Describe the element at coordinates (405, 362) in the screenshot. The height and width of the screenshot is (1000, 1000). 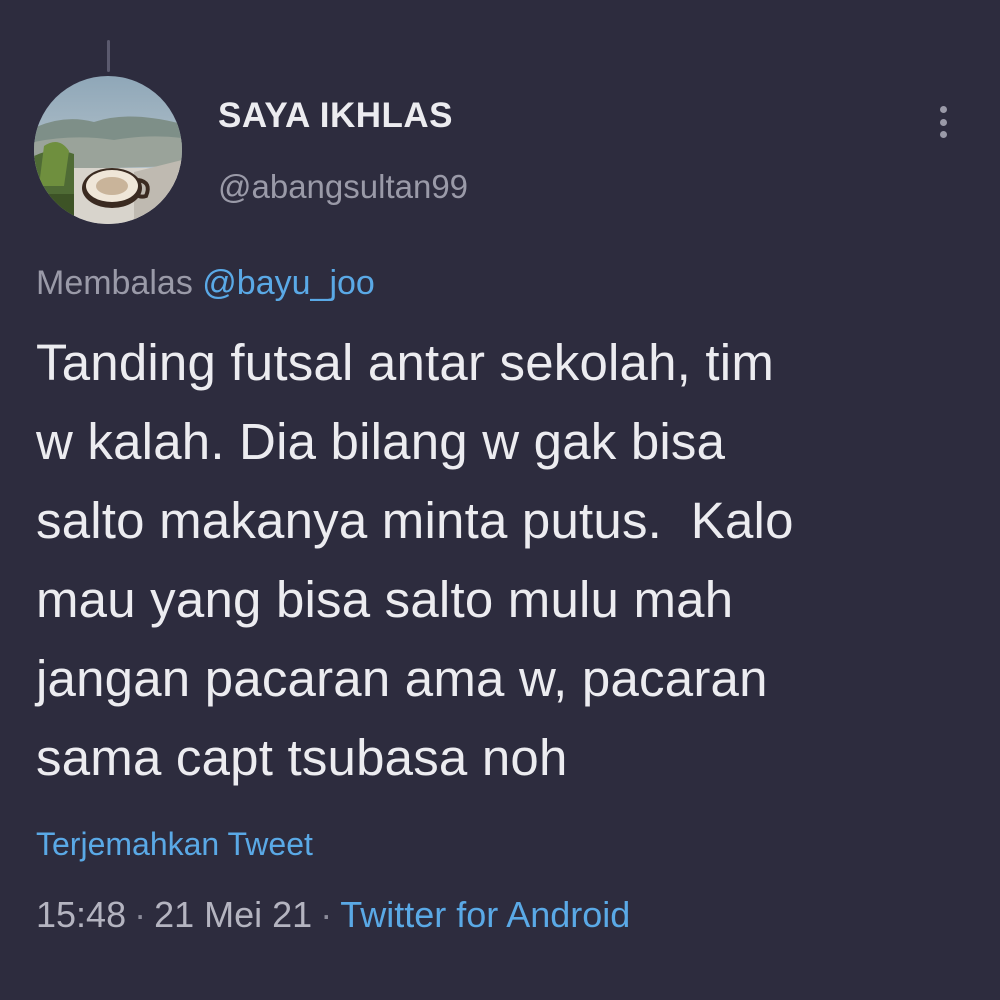
I see `tweet-text-line: Tanding futsal antar sekolah, tim` at that location.